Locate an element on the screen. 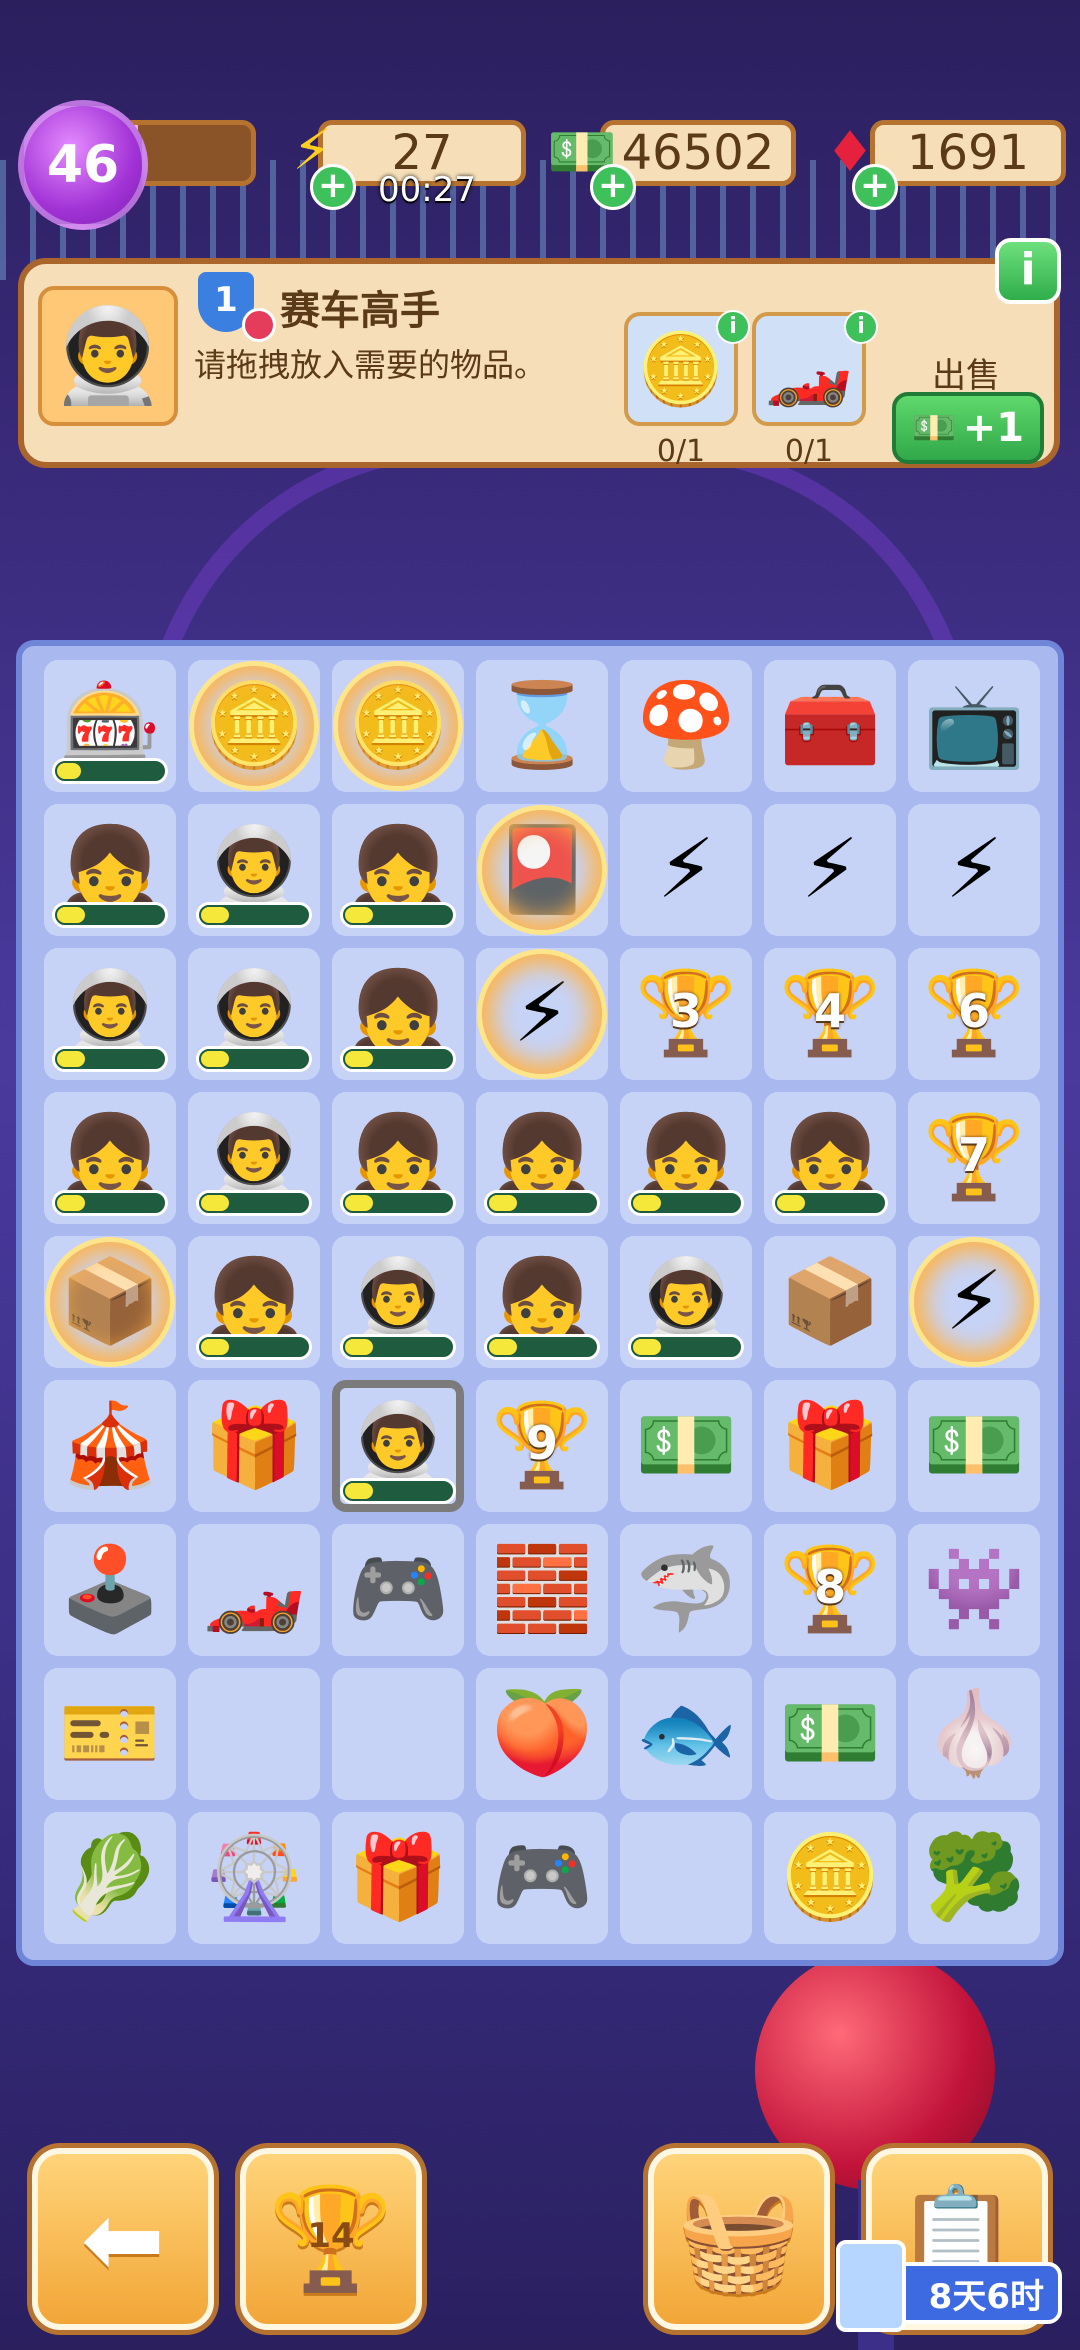  board-item-red-tray: 🧱 is located at coordinates (542, 1590).